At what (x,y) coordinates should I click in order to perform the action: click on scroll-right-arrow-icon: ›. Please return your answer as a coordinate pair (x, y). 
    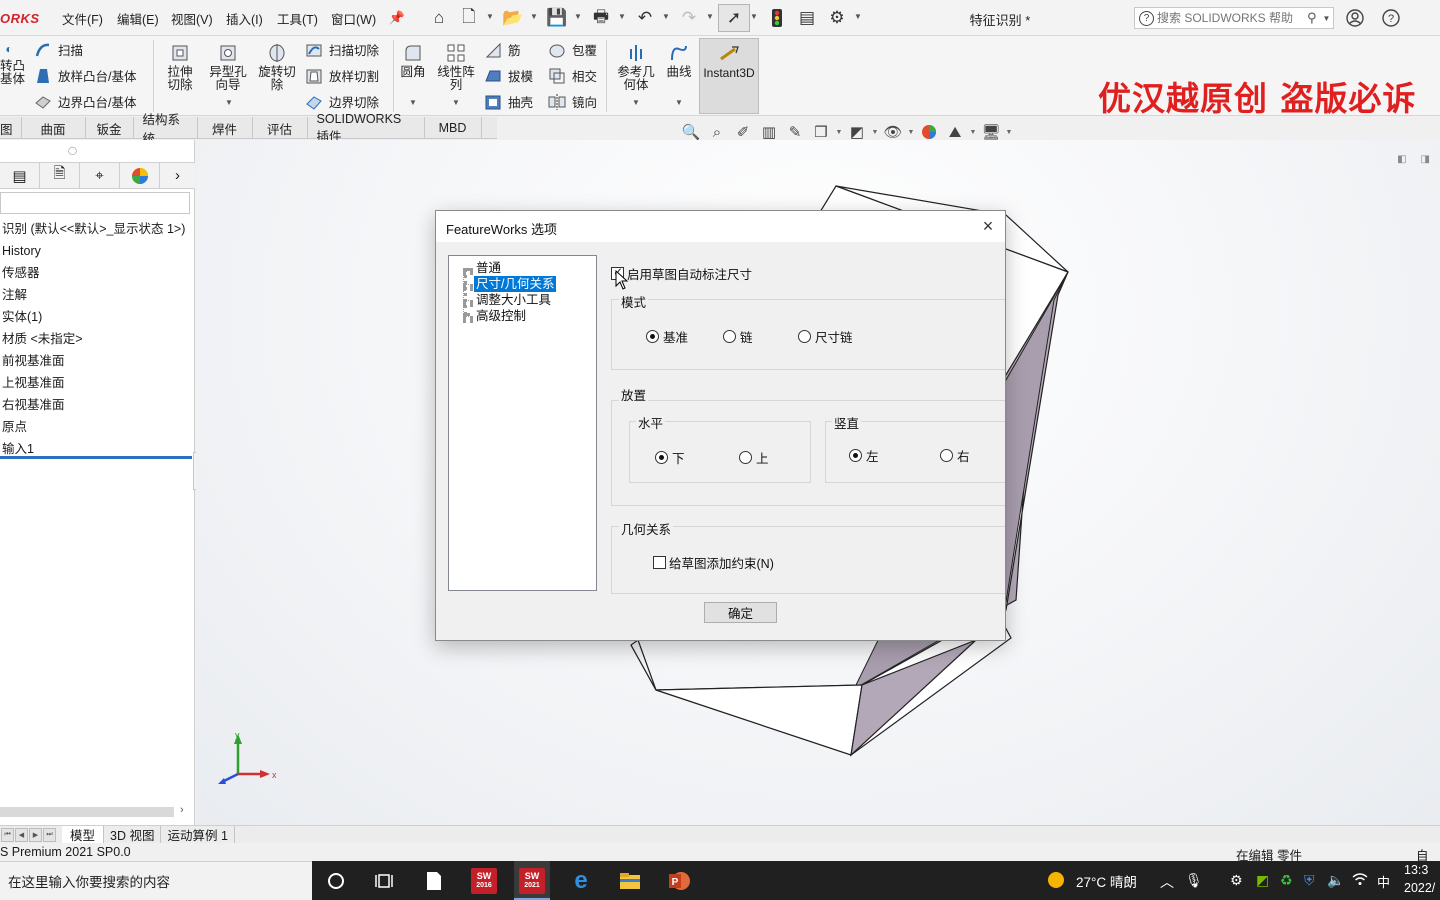
    Looking at the image, I should click on (182, 810).